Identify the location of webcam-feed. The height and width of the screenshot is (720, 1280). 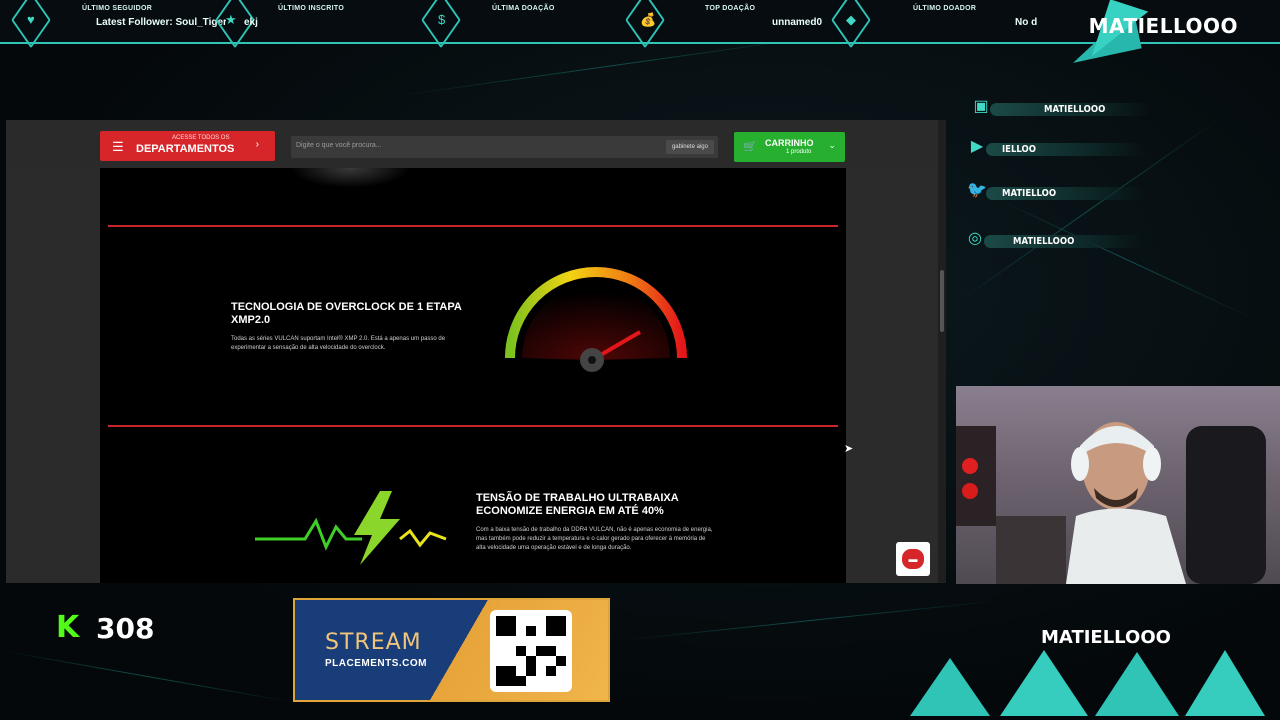
(1118, 485).